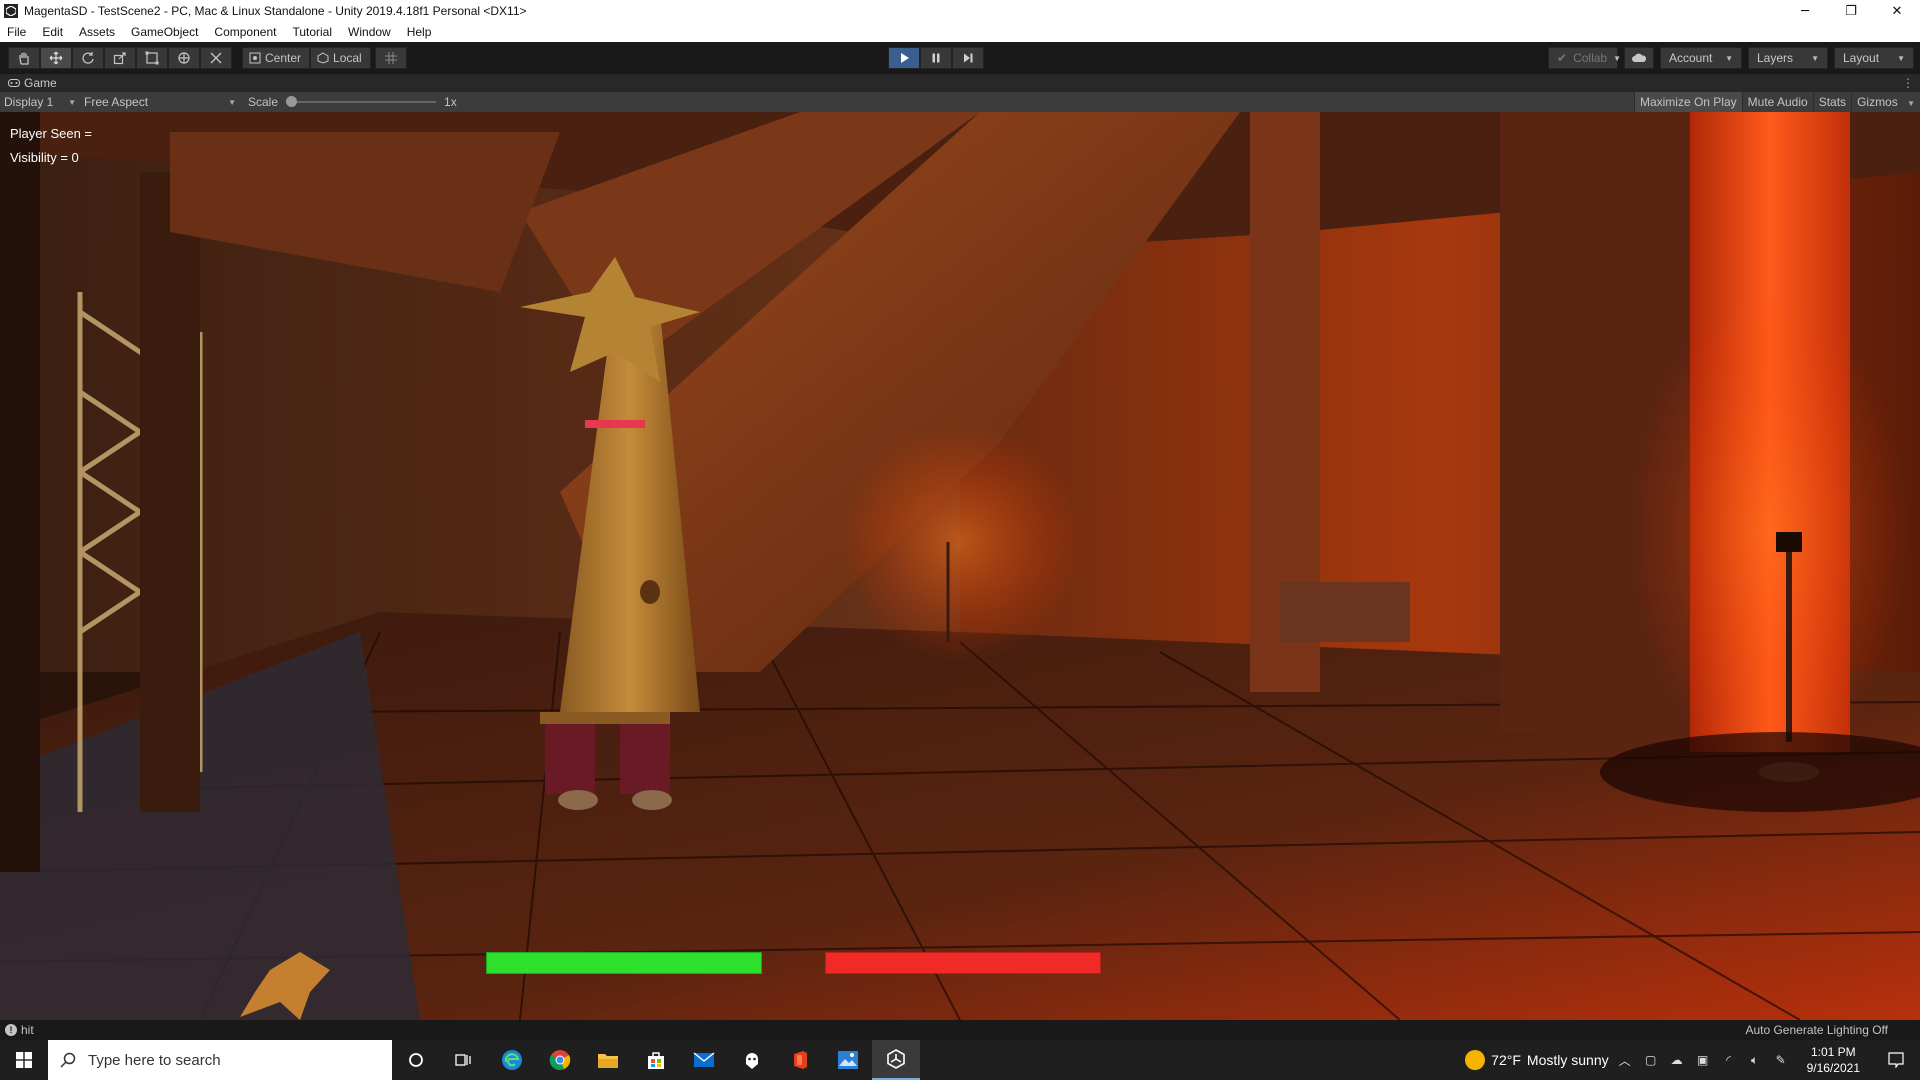 Image resolution: width=1920 pixels, height=1080 pixels. I want to click on player-seen-label: Player Seen =, so click(51, 133).